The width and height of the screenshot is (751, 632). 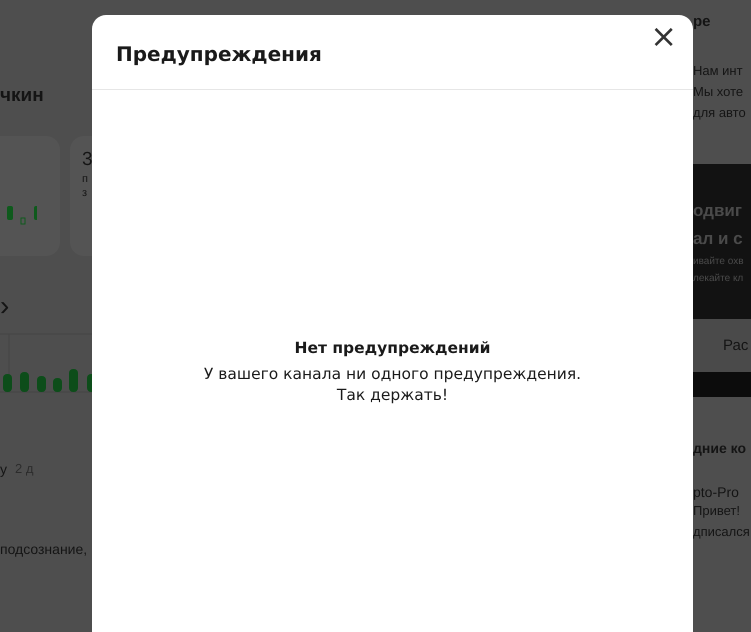 I want to click on empty-state-text: Так держать!, so click(x=392, y=395).